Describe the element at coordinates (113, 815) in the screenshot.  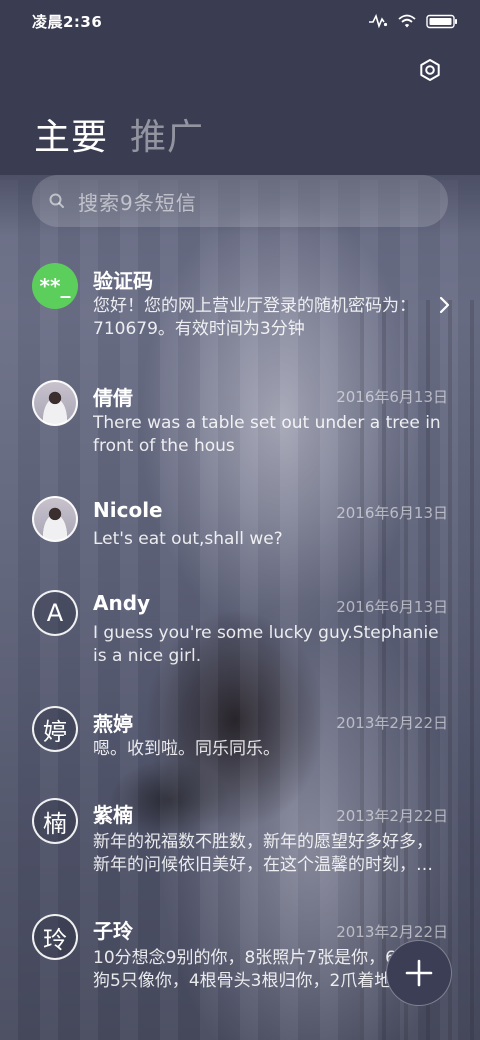
I see `sender-name: 紫楠` at that location.